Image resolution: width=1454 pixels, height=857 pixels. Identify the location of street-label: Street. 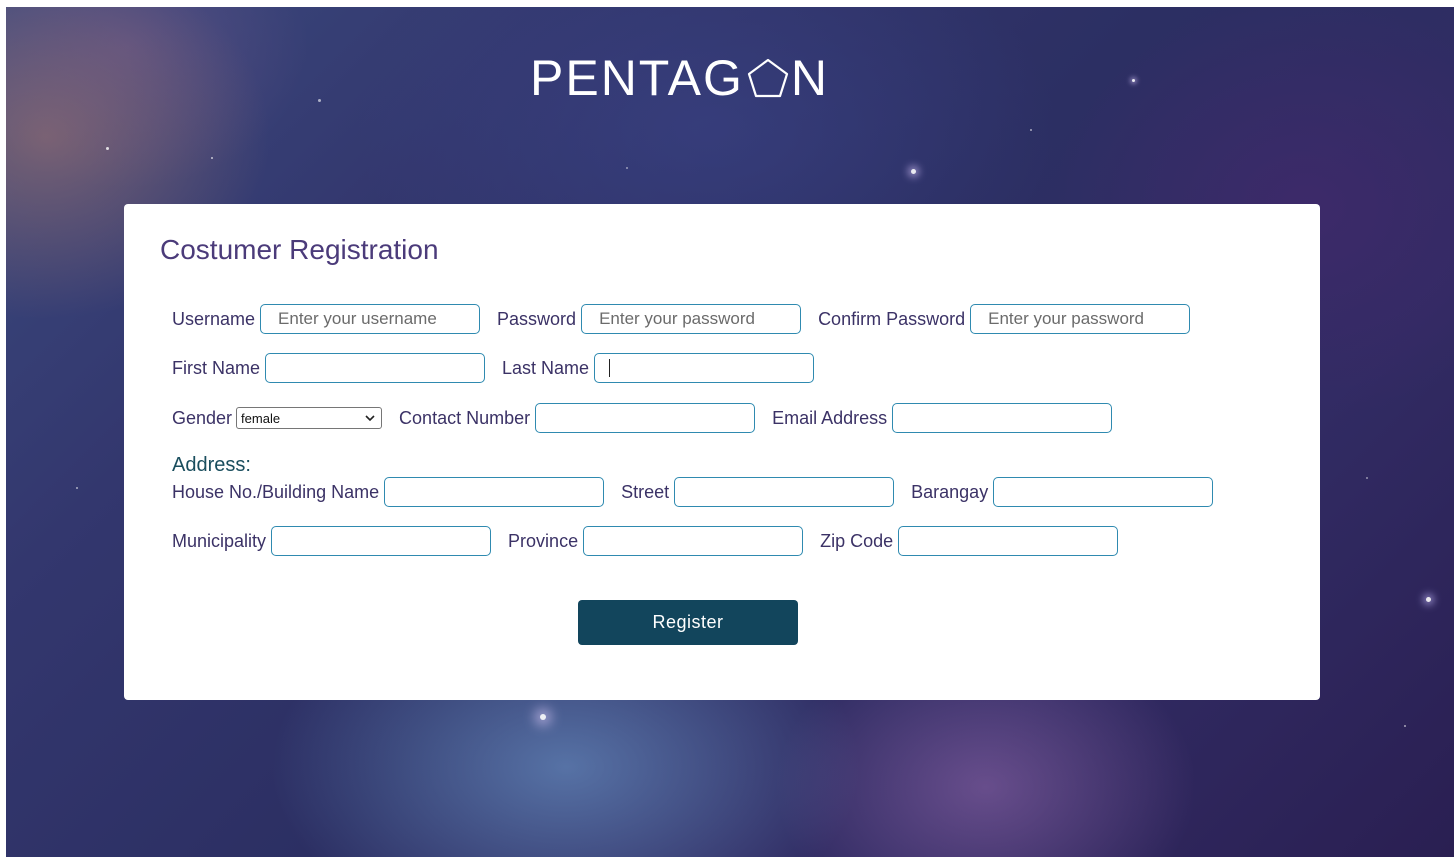
(645, 491).